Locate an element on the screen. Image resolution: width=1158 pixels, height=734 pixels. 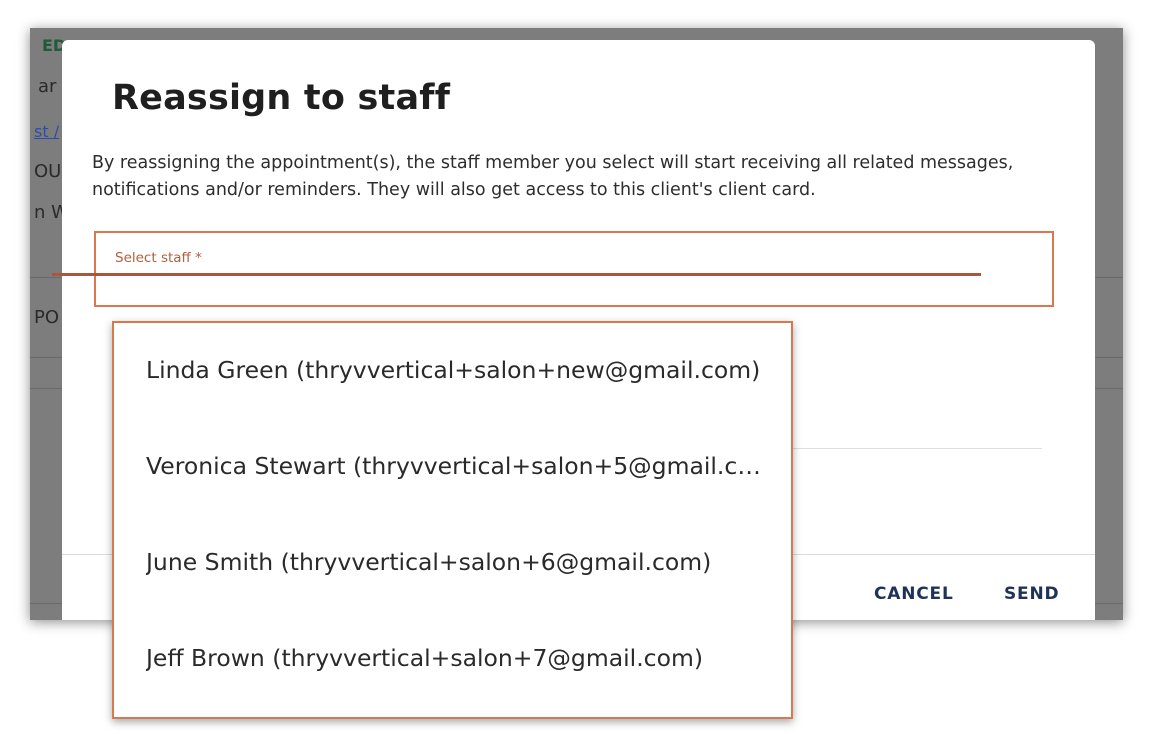
background-fragment: PO is located at coordinates (47, 317).